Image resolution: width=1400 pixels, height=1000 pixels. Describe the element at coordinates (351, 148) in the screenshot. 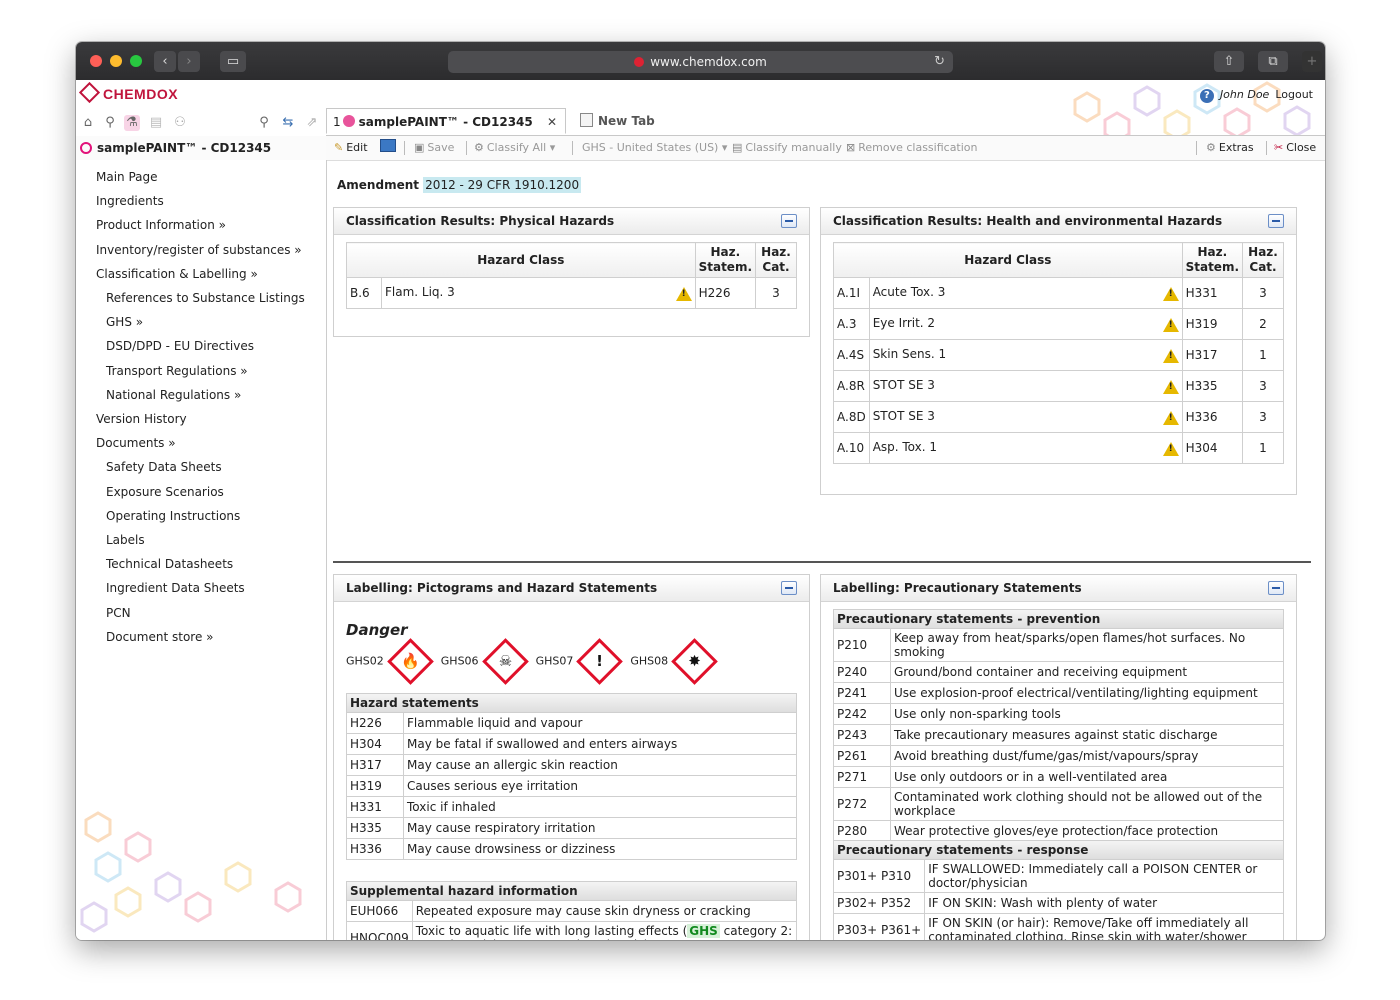

I see `edit-button: ✎ Edit` at that location.